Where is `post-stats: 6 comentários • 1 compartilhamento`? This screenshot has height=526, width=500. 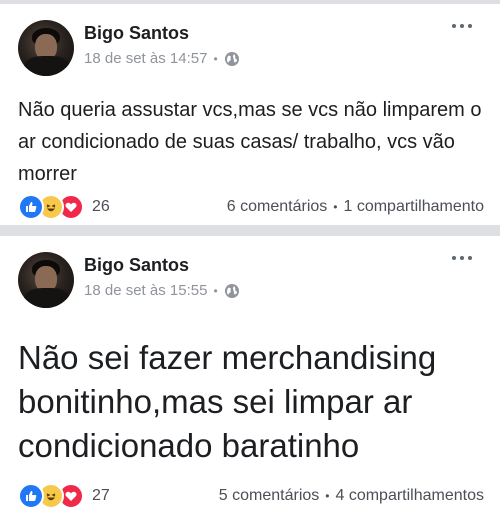
post-stats: 6 comentários • 1 compartilhamento is located at coordinates (355, 207).